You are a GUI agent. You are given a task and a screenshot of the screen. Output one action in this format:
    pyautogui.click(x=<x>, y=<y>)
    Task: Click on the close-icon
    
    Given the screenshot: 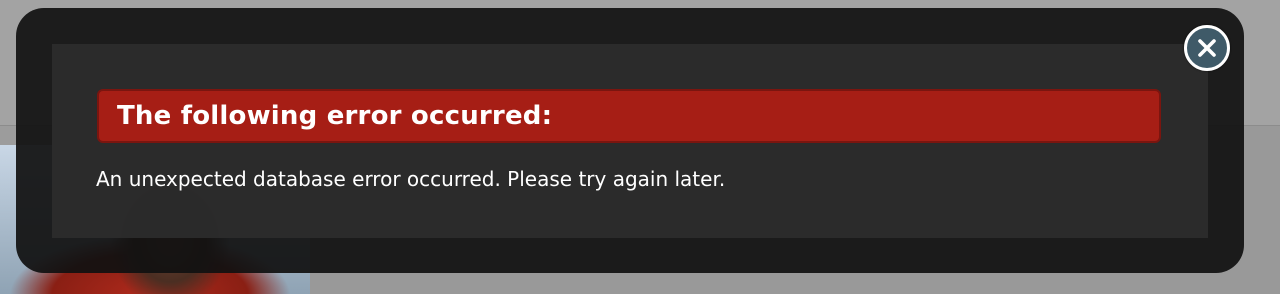 What is the action you would take?
    pyautogui.click(x=1207, y=48)
    